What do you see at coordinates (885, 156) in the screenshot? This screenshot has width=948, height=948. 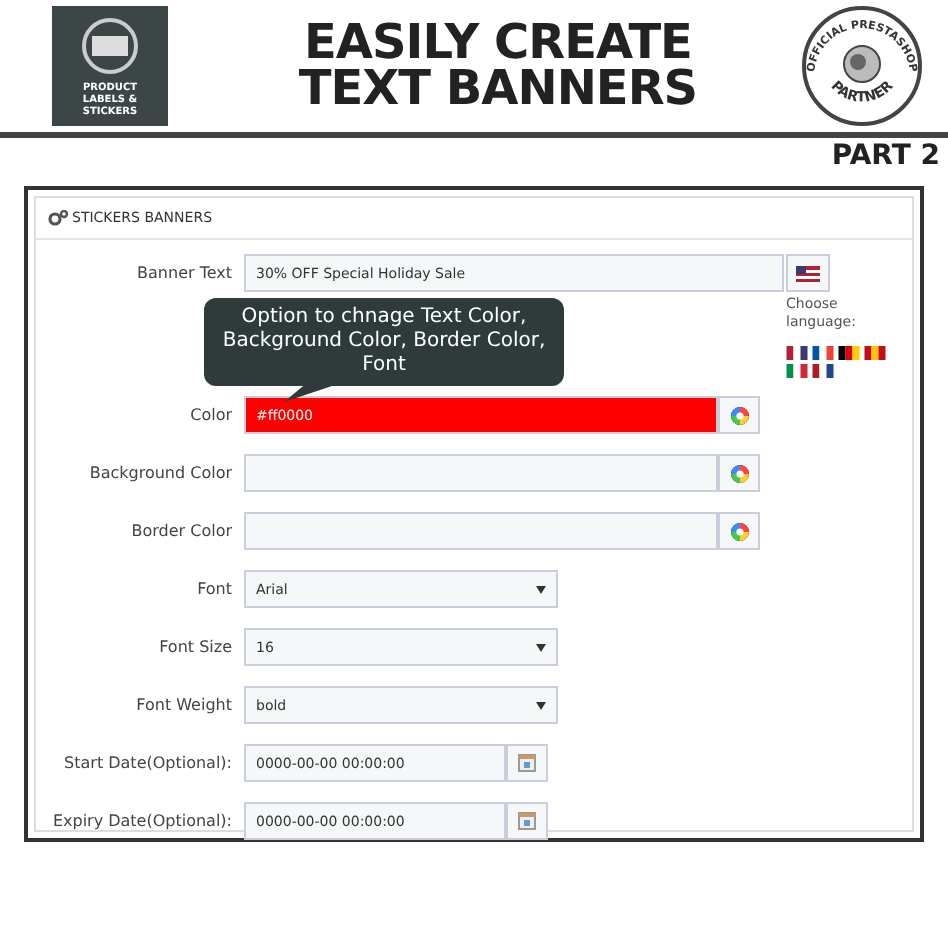 I see `part-label: PART 2` at bounding box center [885, 156].